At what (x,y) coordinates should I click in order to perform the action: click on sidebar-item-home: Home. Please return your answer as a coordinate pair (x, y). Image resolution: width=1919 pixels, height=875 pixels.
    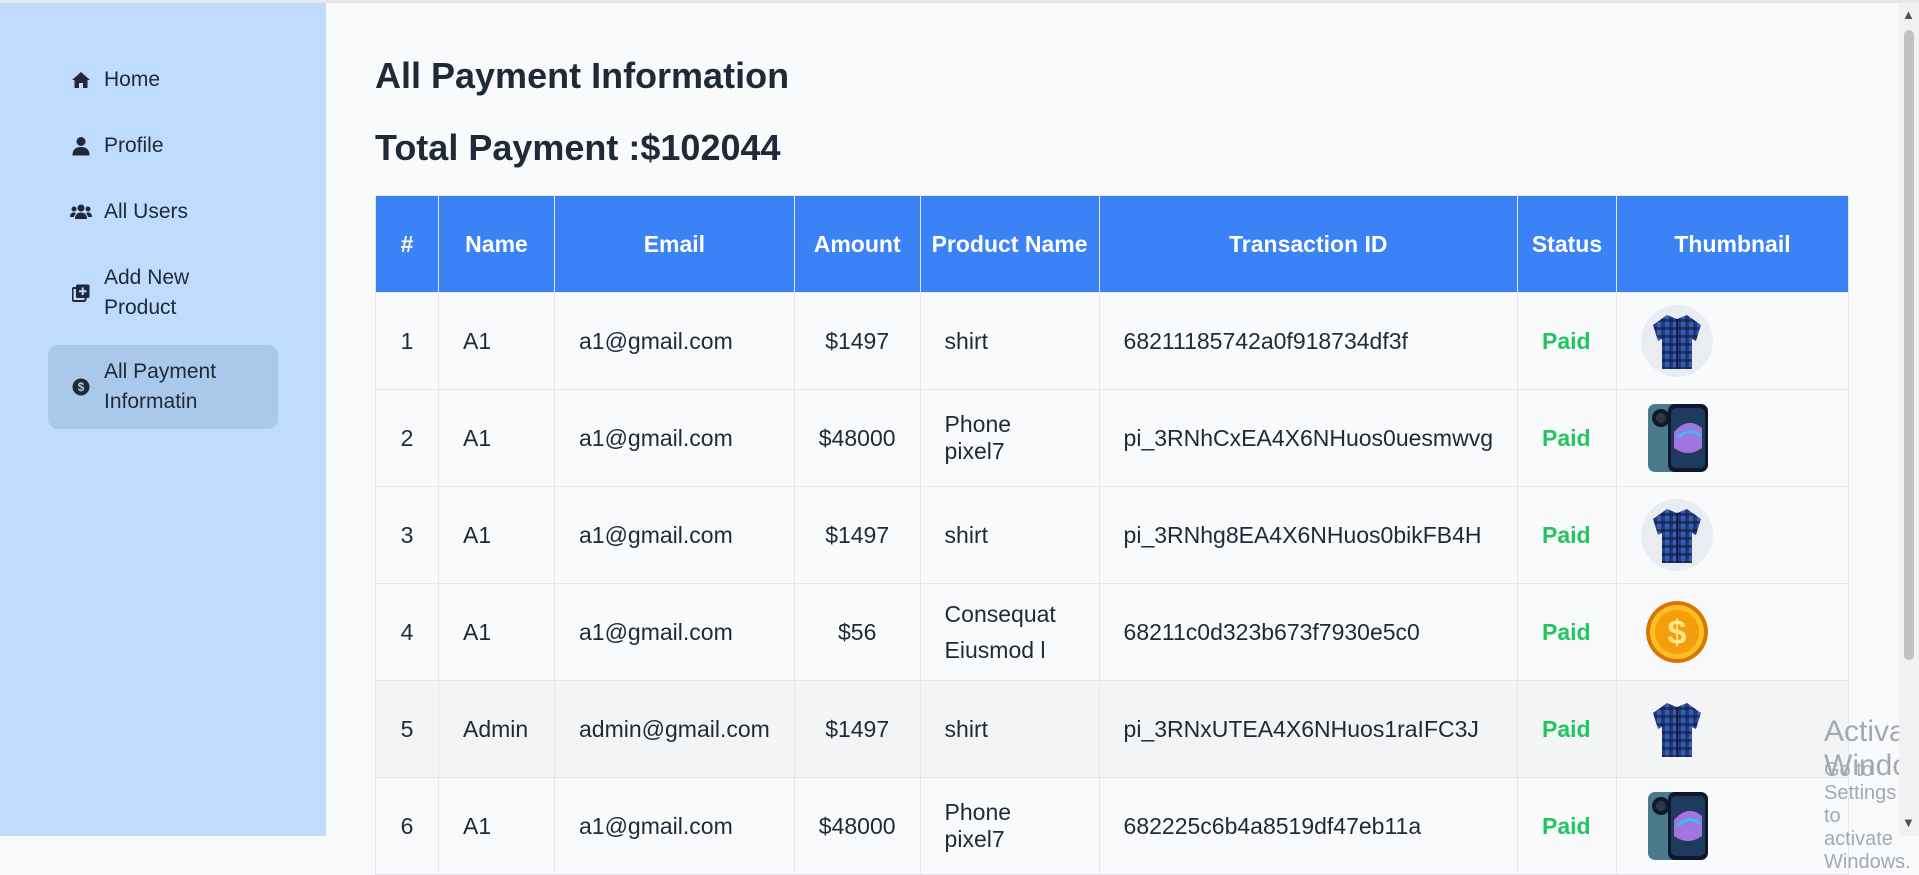
    Looking at the image, I should click on (163, 80).